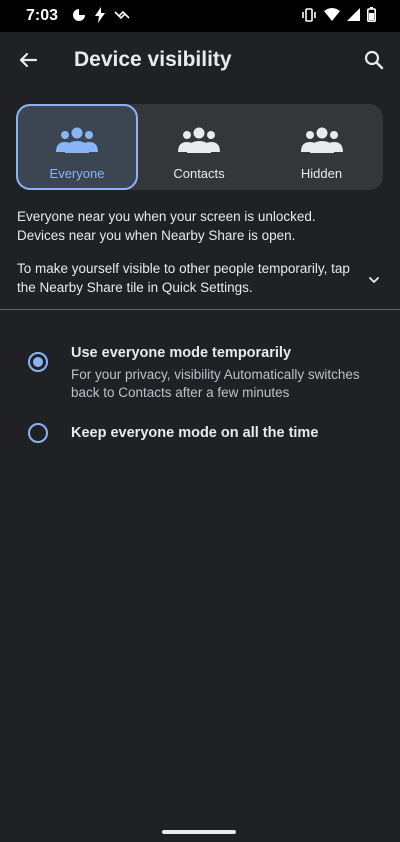 The height and width of the screenshot is (842, 400). I want to click on wifi-icon, so click(332, 14).